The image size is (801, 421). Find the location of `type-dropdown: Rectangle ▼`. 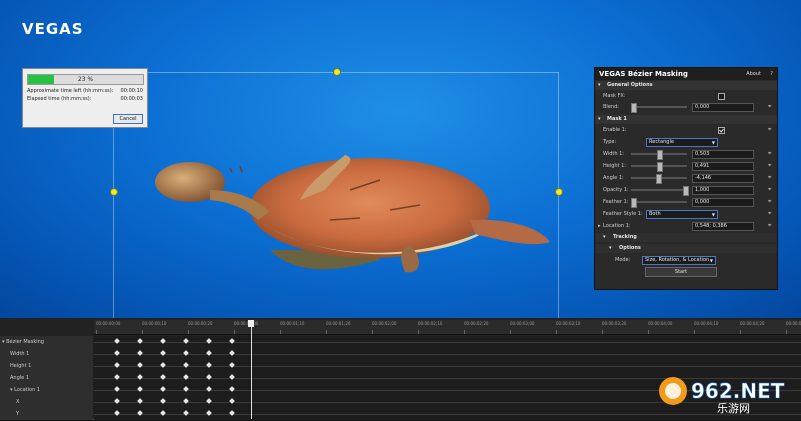

type-dropdown: Rectangle ▼ is located at coordinates (682, 142).